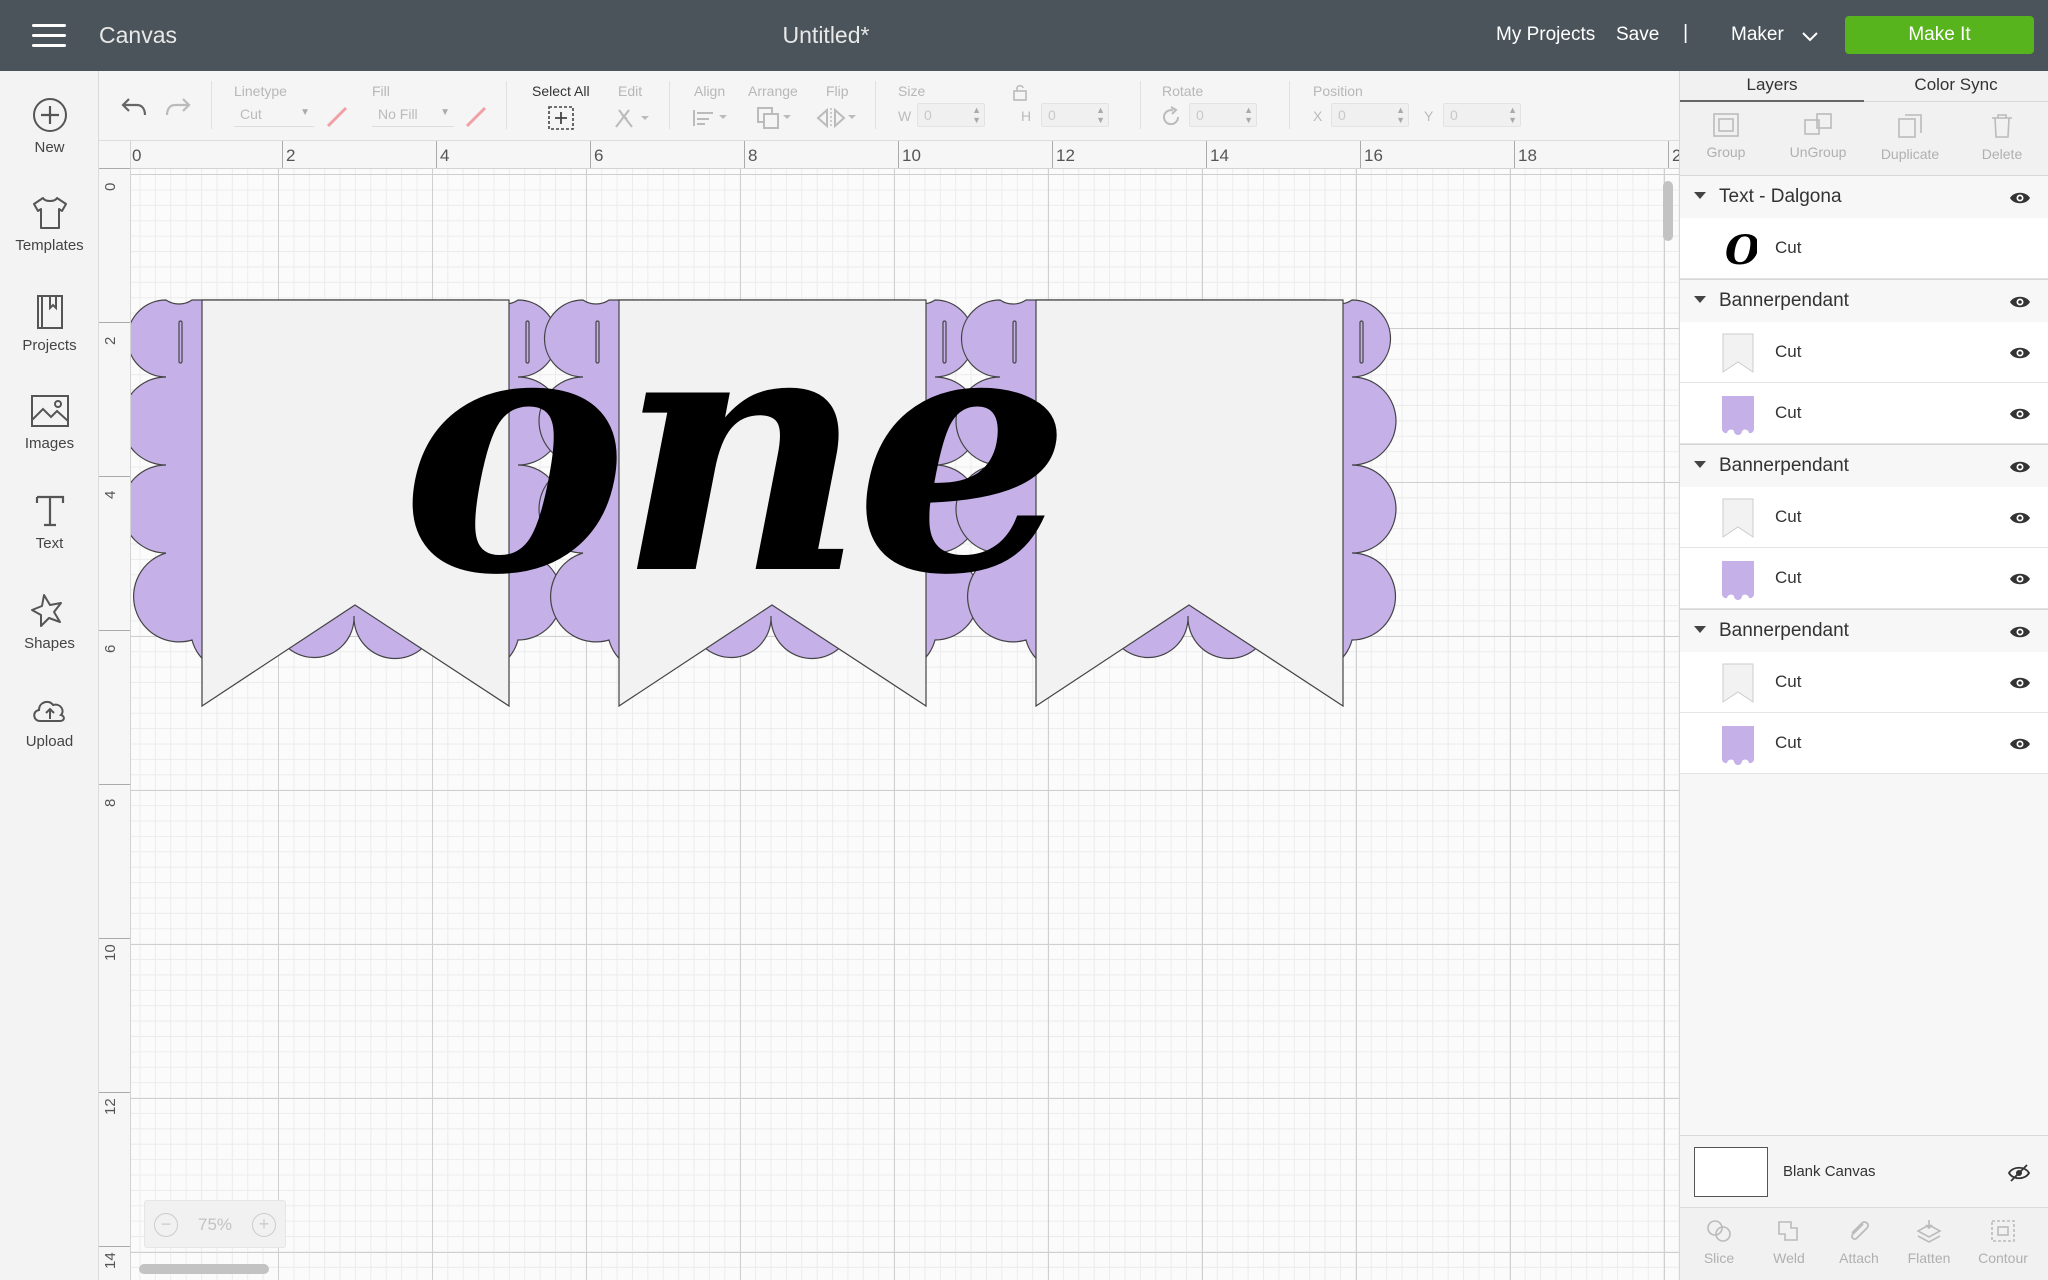 This screenshot has width=2048, height=1280. Describe the element at coordinates (49, 323) in the screenshot. I see `sidebar-item-projects: Projects` at that location.